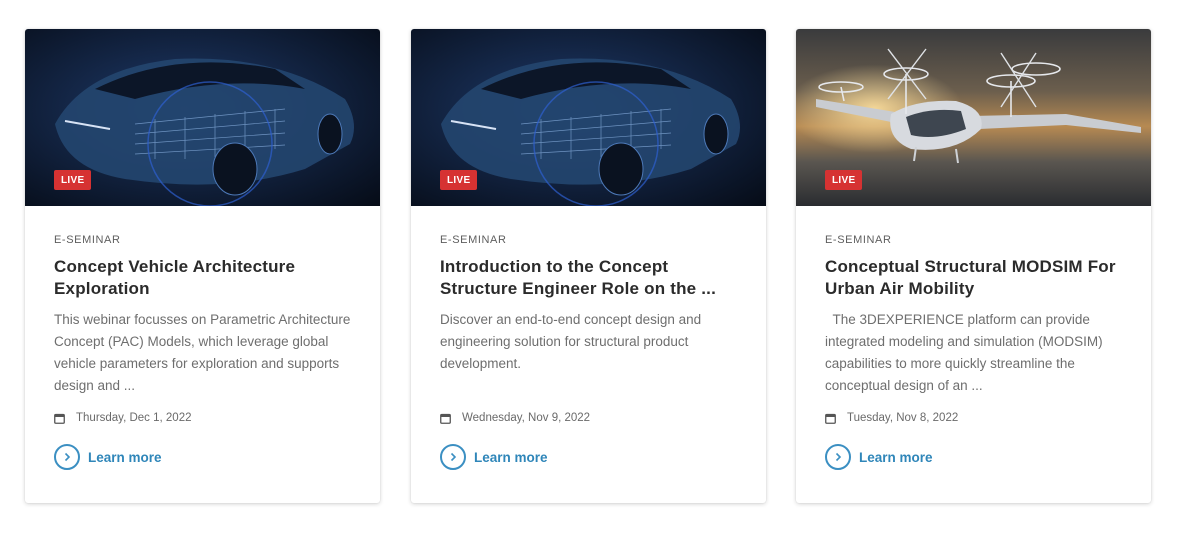 This screenshot has height=538, width=1200. What do you see at coordinates (202, 278) in the screenshot?
I see `card-title: Concept Vehicle Architecture Exploration` at bounding box center [202, 278].